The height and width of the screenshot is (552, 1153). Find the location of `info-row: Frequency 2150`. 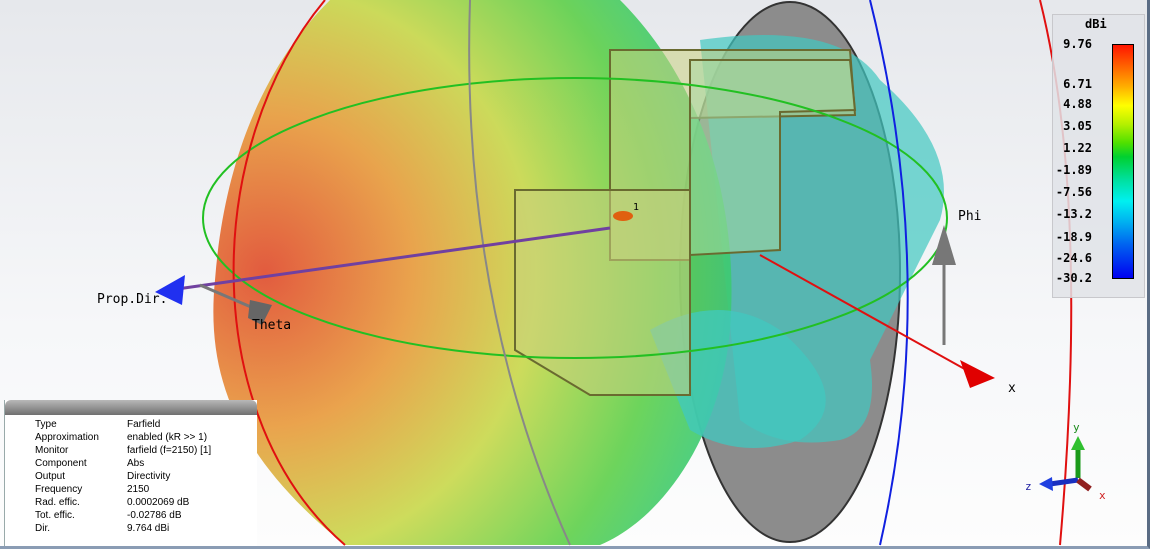

info-row: Frequency 2150 is located at coordinates (123, 489).